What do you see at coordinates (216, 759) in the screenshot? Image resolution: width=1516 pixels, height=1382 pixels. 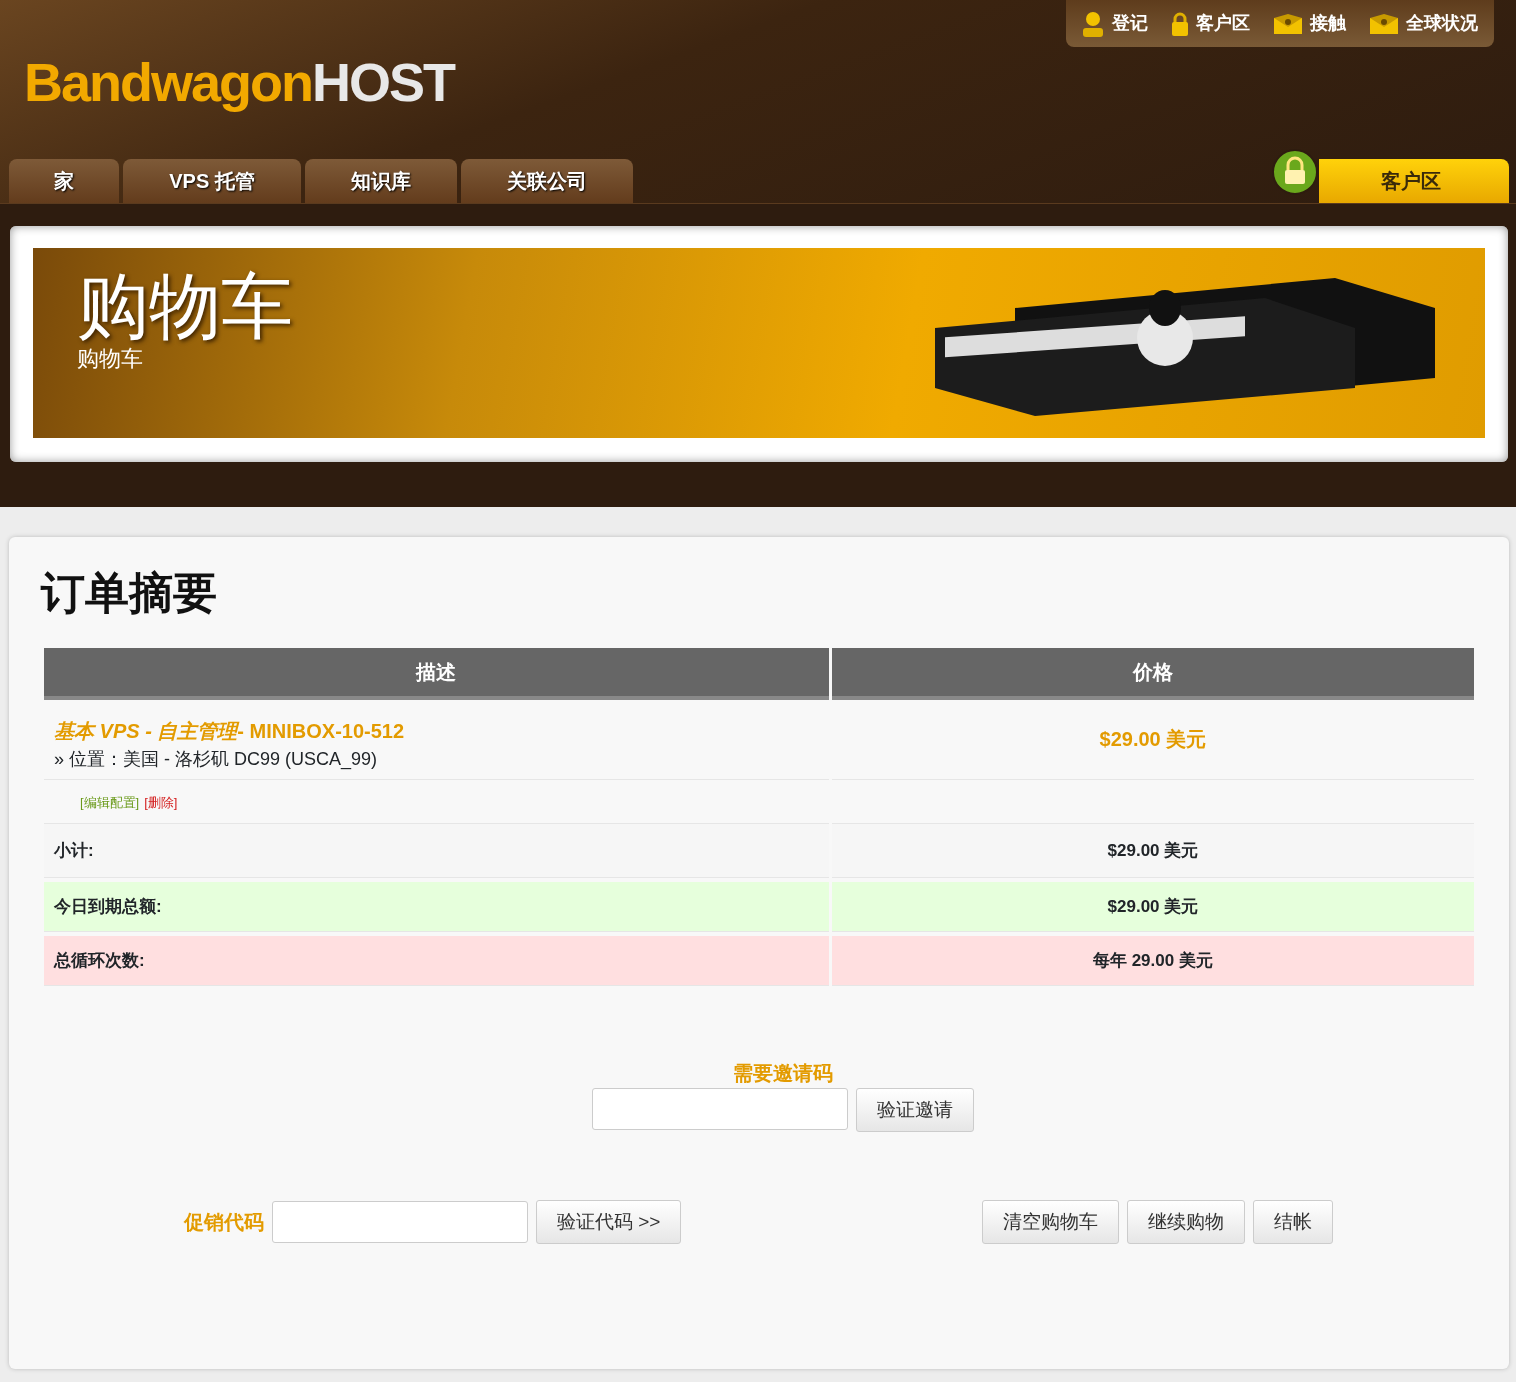 I see `location-text: » 位置：美国 - 洛杉矶 DC99 (USCA_99)` at bounding box center [216, 759].